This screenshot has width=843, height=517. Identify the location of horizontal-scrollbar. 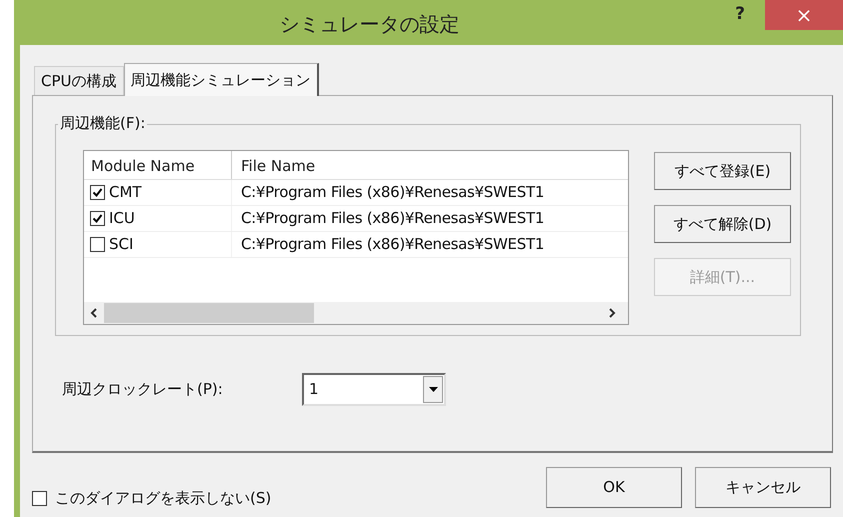
(356, 313).